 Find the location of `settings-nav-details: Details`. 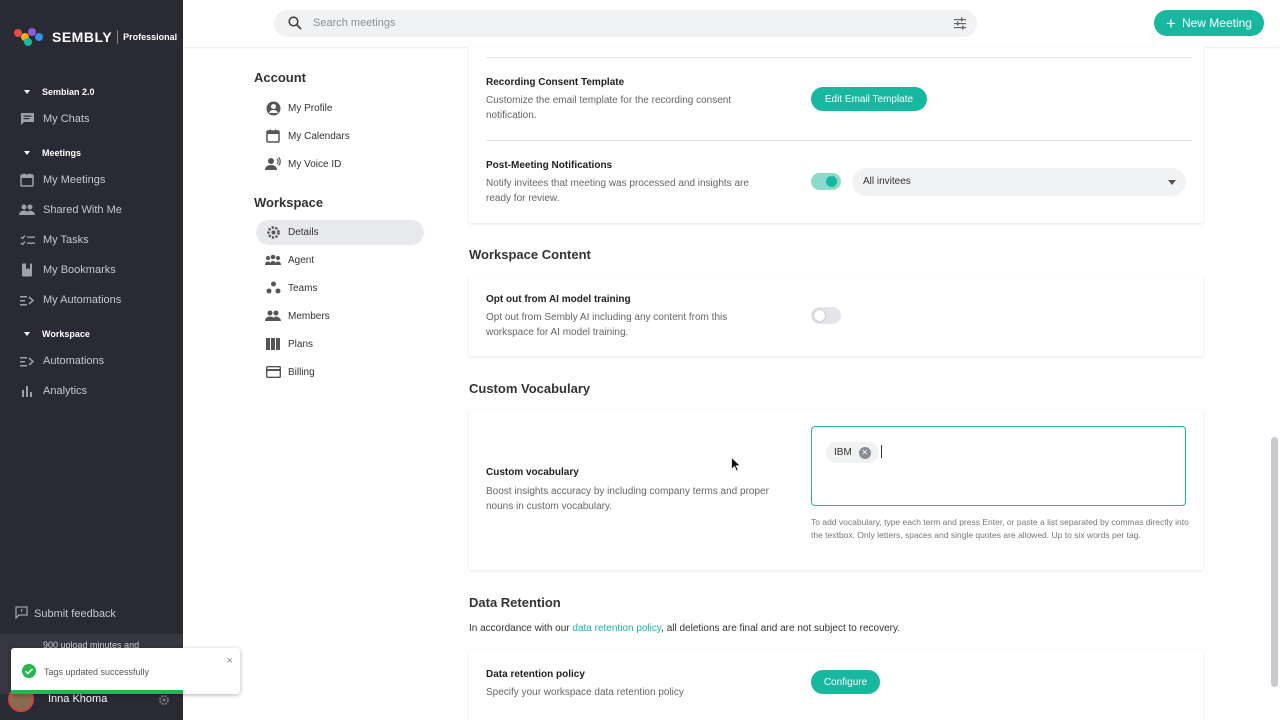

settings-nav-details: Details is located at coordinates (292, 232).